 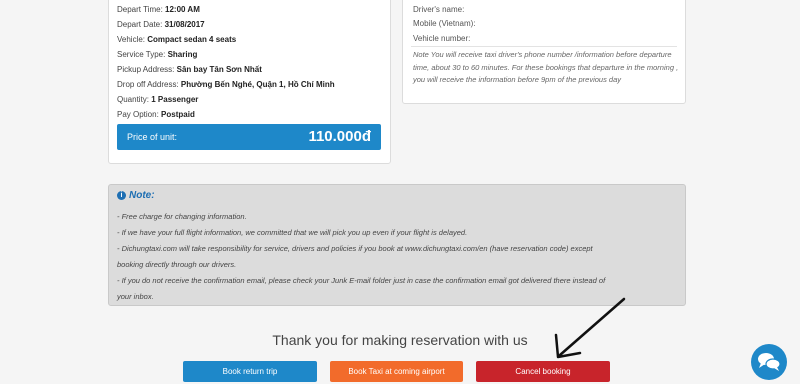 What do you see at coordinates (140, 24) in the screenshot?
I see `depart-date-label: Depart Date:` at bounding box center [140, 24].